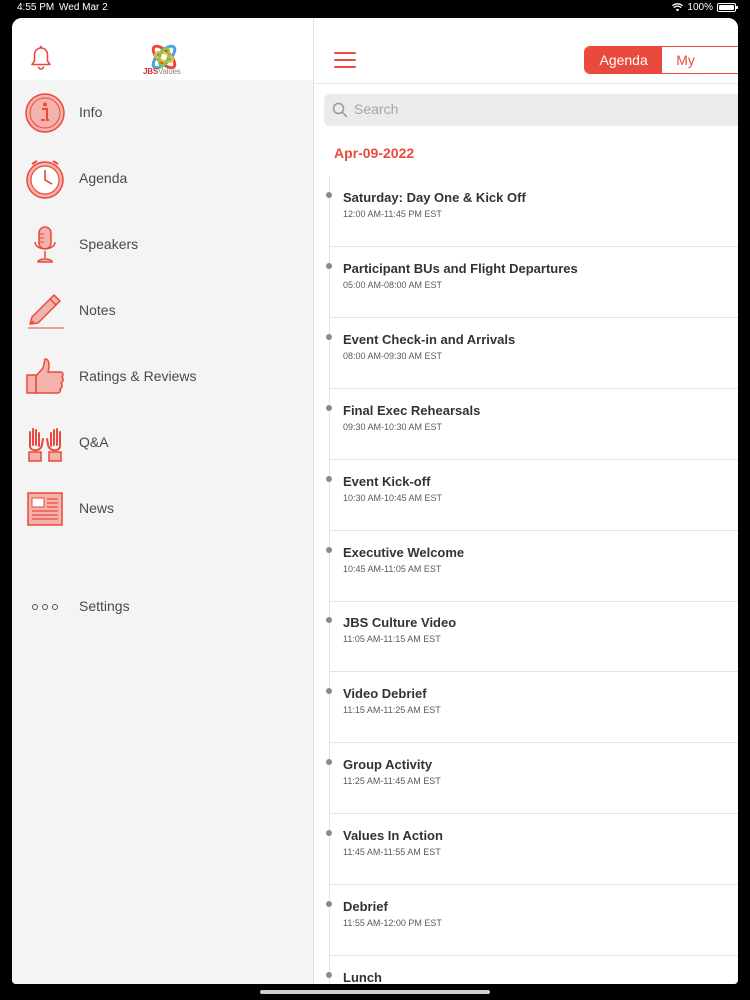  Describe the element at coordinates (385, 694) in the screenshot. I see `event-title: Video Debrief` at that location.